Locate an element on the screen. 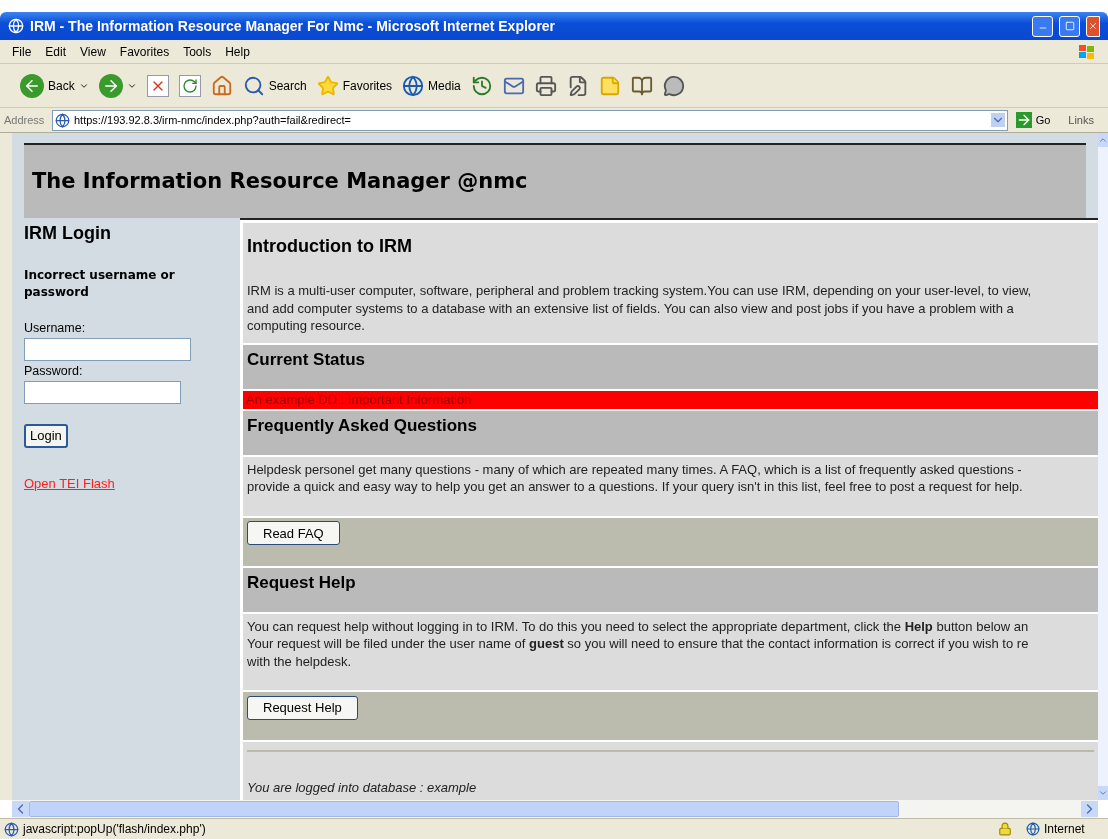 This screenshot has width=1108, height=839. password-field is located at coordinates (102, 392).